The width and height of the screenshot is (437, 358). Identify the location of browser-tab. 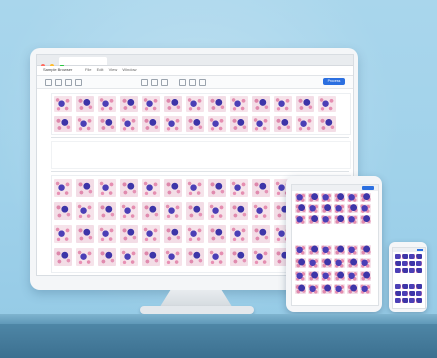
(83, 61).